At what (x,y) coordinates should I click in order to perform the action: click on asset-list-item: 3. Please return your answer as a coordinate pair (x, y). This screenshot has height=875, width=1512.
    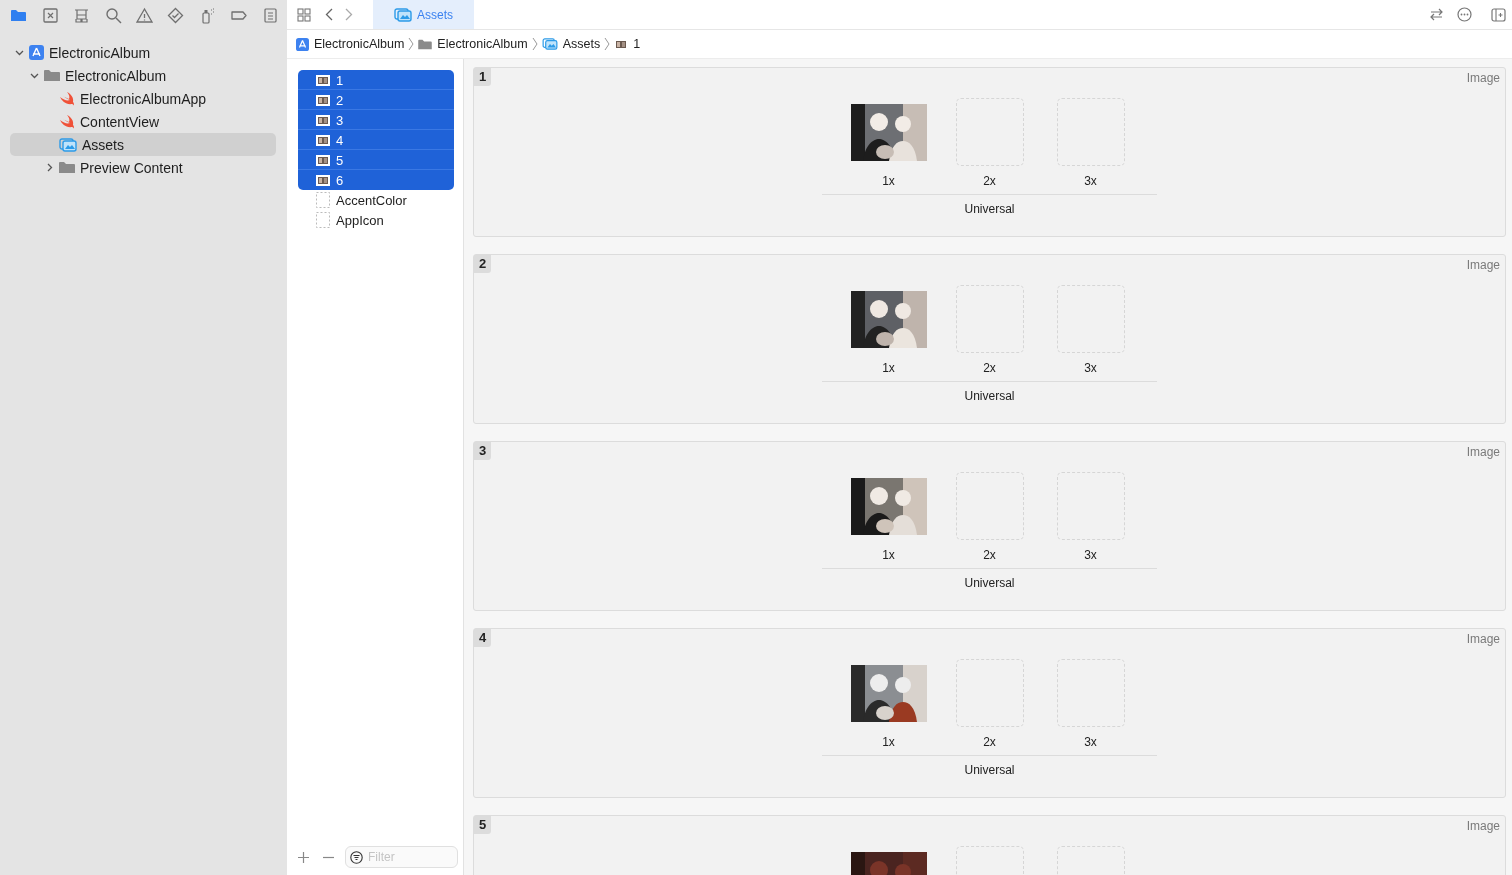
    Looking at the image, I should click on (376, 120).